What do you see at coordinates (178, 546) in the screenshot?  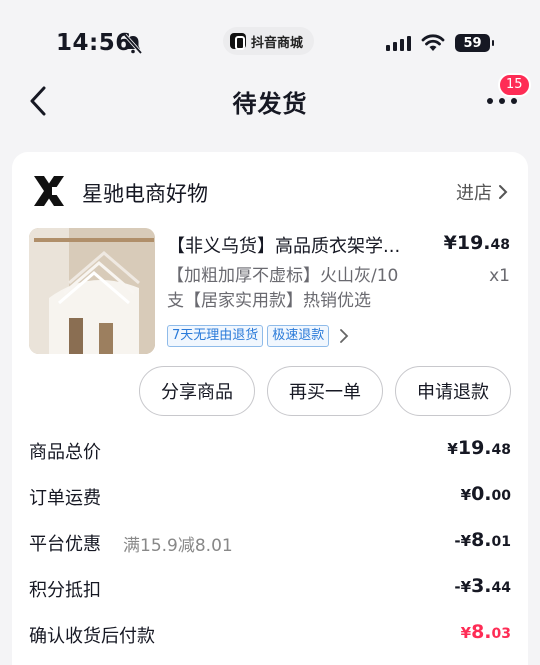 I see `discount-note: 满15.9减8.01` at bounding box center [178, 546].